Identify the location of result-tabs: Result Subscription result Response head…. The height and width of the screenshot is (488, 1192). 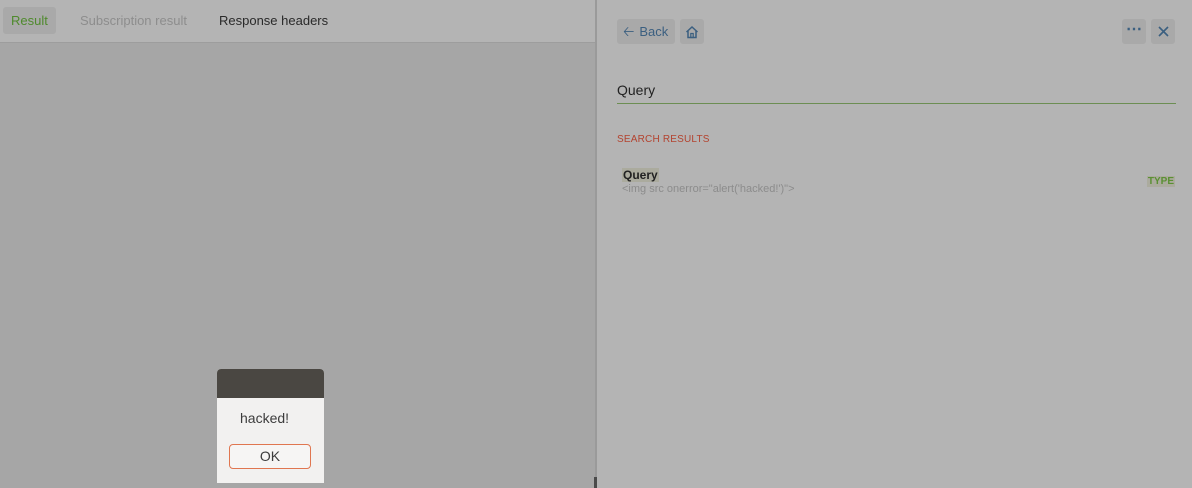
(298, 21).